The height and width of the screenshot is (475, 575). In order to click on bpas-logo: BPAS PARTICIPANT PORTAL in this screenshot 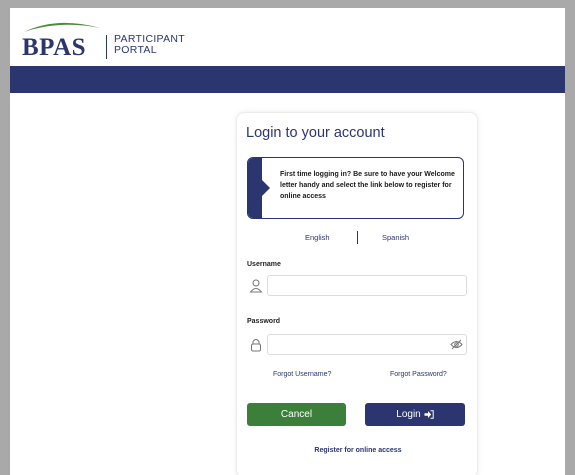, I will do `click(118, 38)`.